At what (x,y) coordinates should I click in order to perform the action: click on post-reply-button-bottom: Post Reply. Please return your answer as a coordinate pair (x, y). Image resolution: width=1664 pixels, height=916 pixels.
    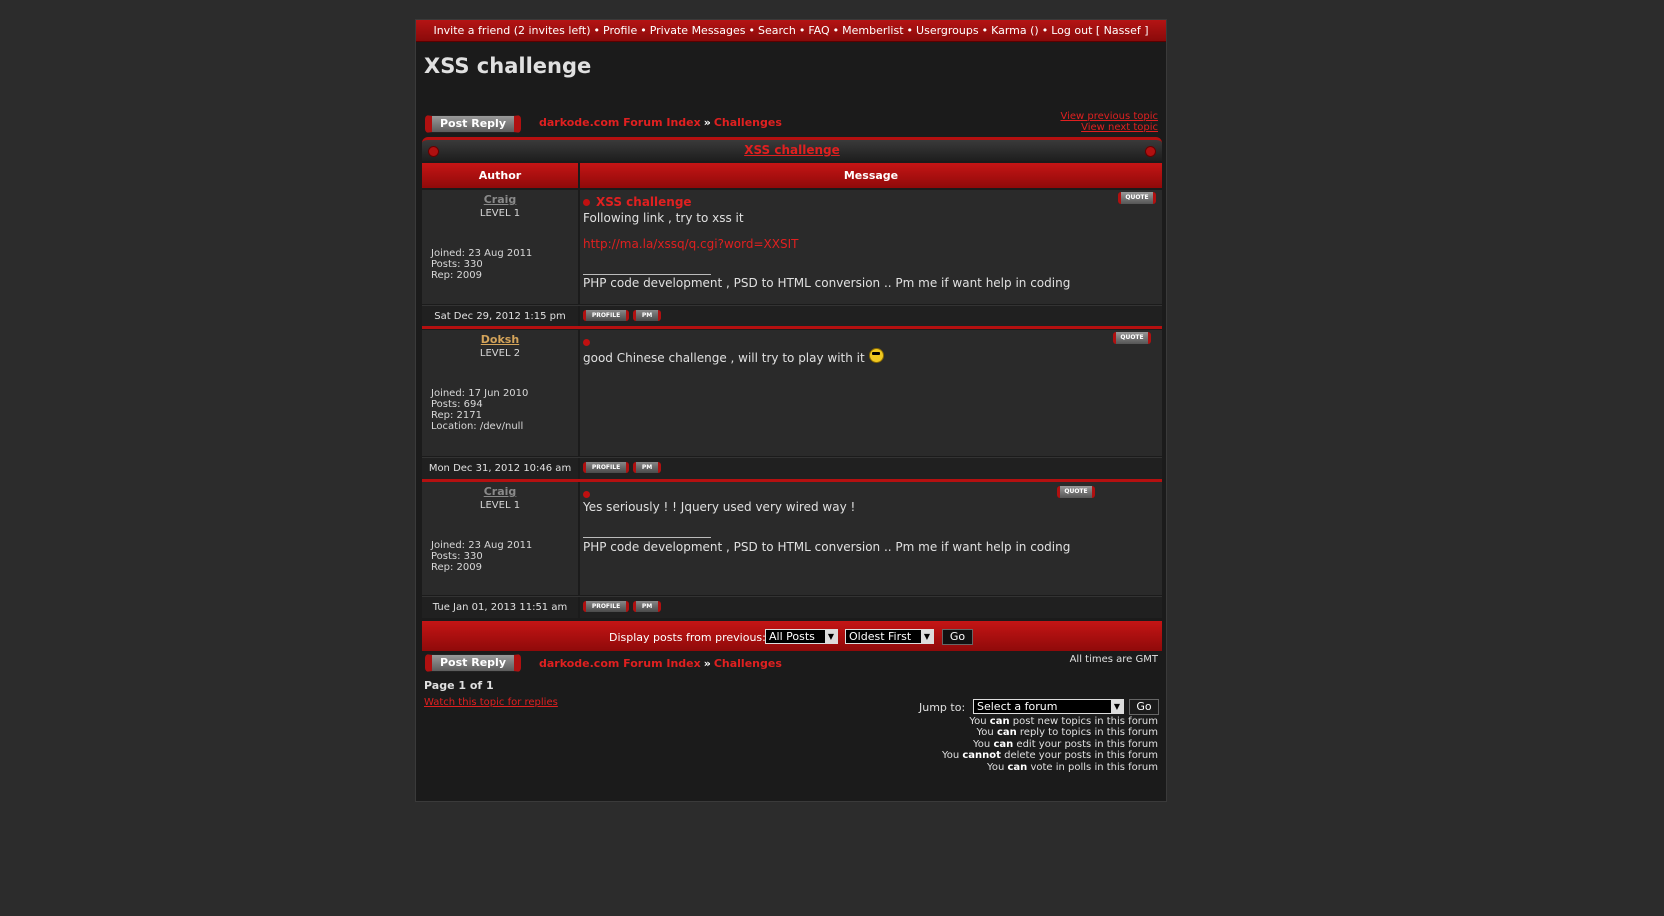
    Looking at the image, I should click on (473, 663).